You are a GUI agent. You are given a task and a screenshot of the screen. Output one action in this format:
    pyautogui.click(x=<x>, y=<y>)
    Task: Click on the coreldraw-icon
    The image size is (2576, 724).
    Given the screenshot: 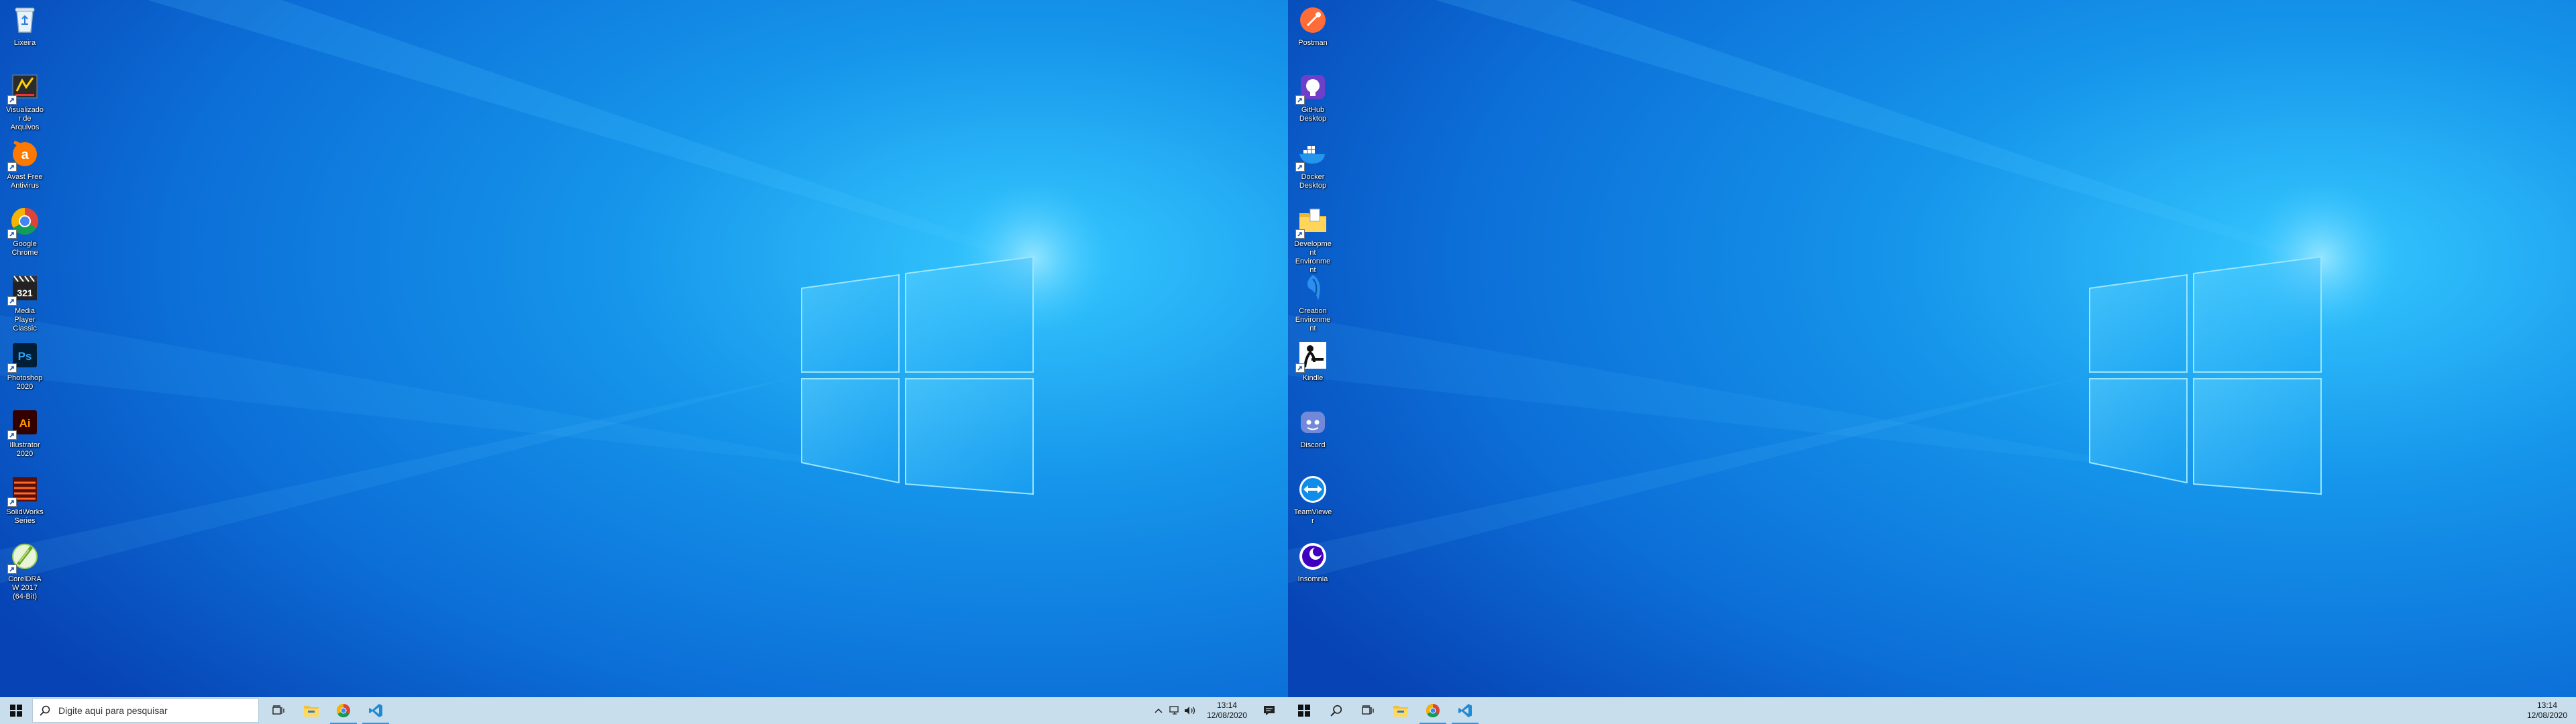 What is the action you would take?
    pyautogui.click(x=24, y=557)
    